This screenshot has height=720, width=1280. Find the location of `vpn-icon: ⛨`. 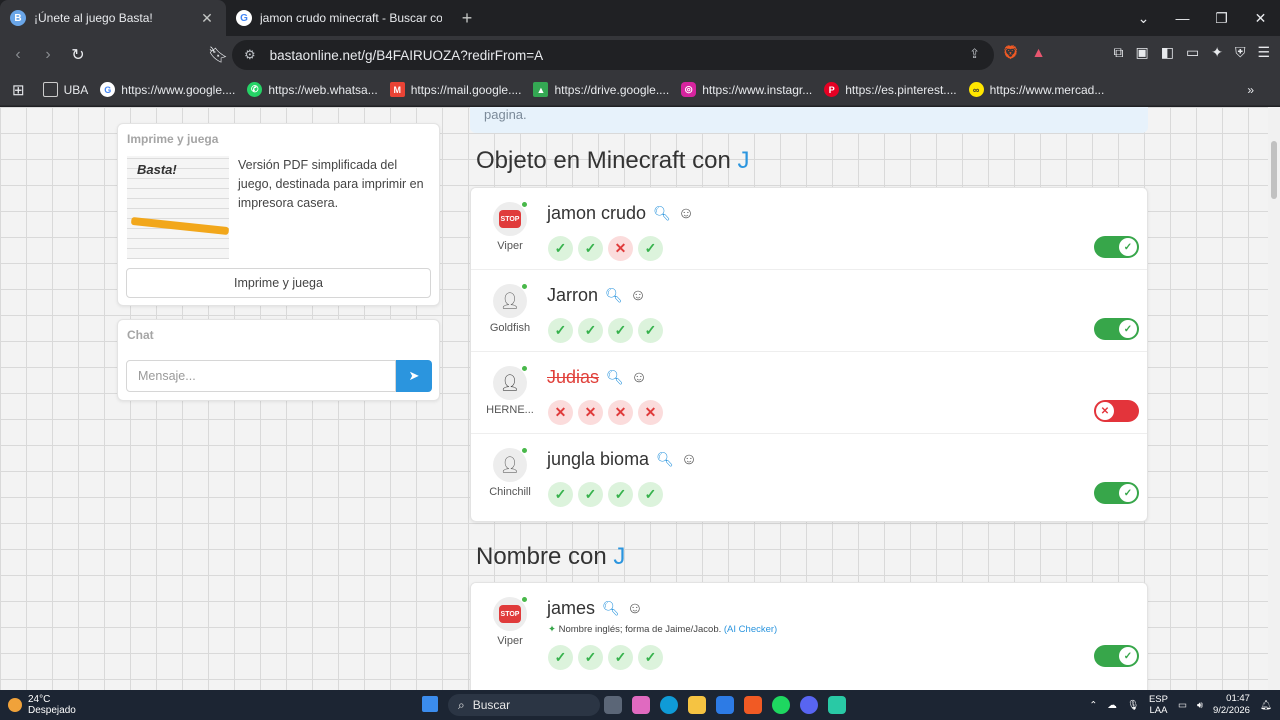

vpn-icon: ⛨ is located at coordinates (1240, 52).